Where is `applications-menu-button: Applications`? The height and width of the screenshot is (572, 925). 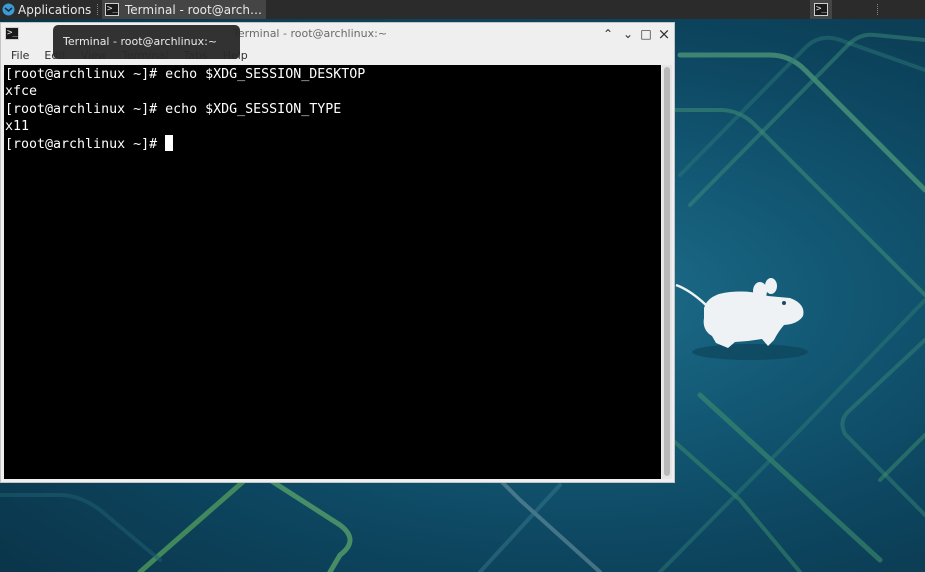
applications-menu-button: Applications is located at coordinates (45, 9).